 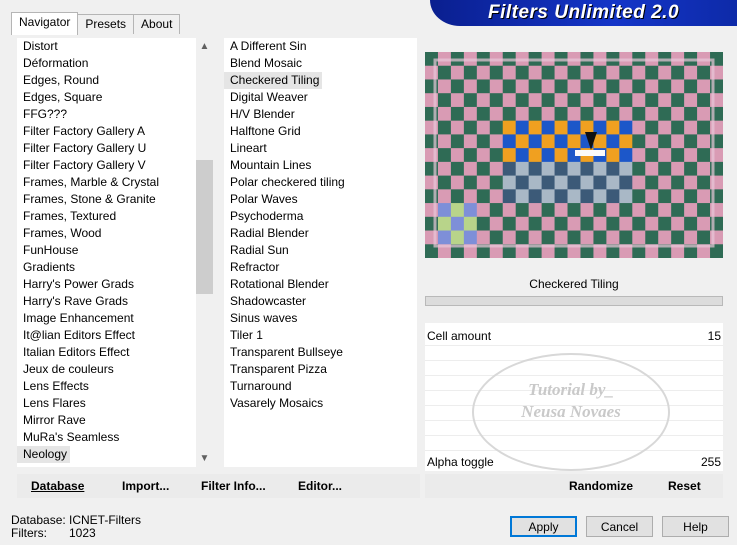 What do you see at coordinates (320, 165) in the screenshot?
I see `filter-item: Mountain Lines` at bounding box center [320, 165].